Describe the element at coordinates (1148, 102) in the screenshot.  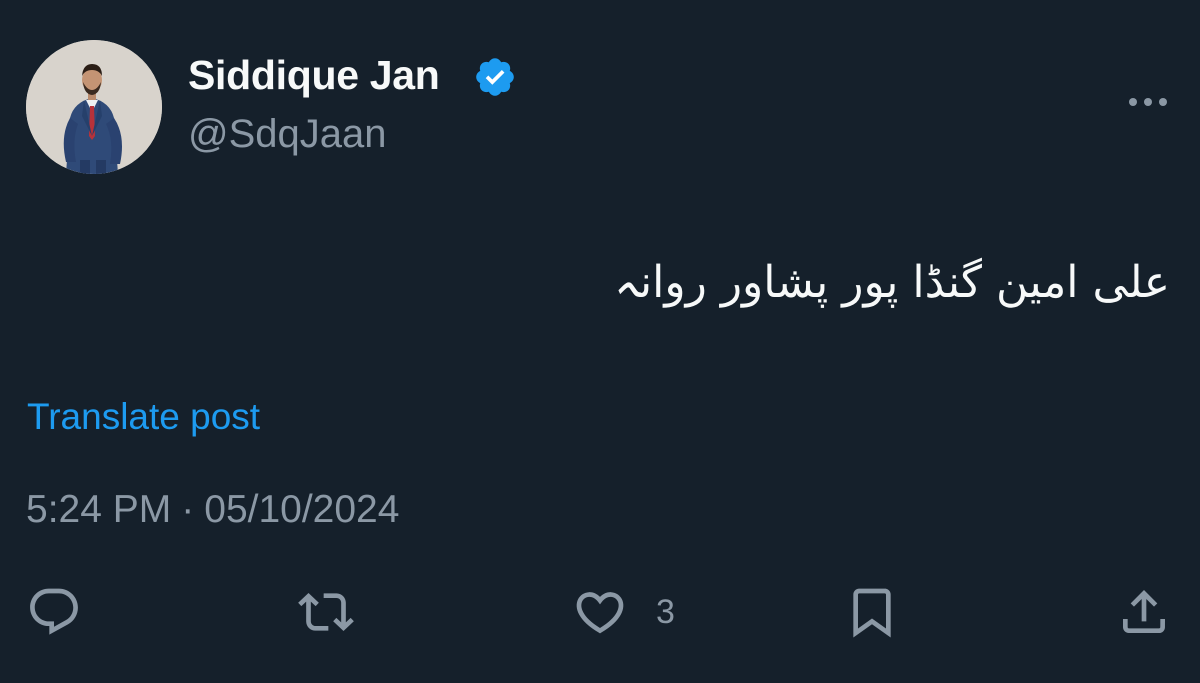
I see `more-options-icon` at that location.